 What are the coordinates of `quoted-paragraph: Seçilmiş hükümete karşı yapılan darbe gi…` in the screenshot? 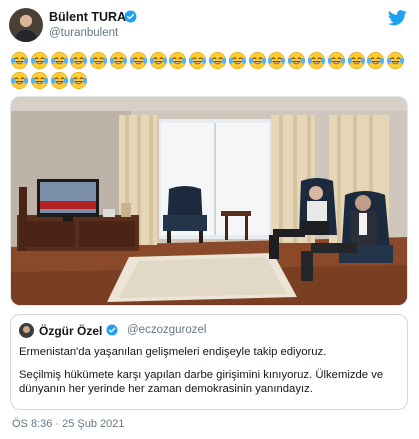 It's located at (201, 382).